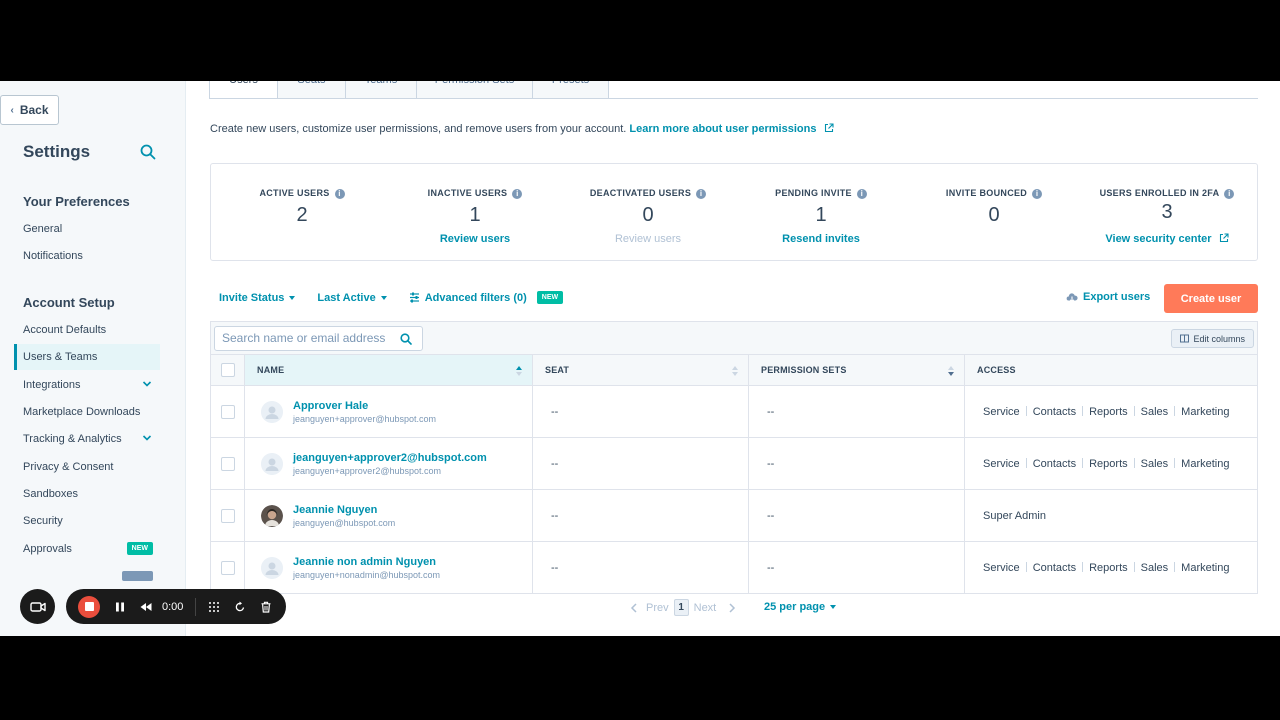 The image size is (1280, 720). I want to click on current-page: 1, so click(681, 607).